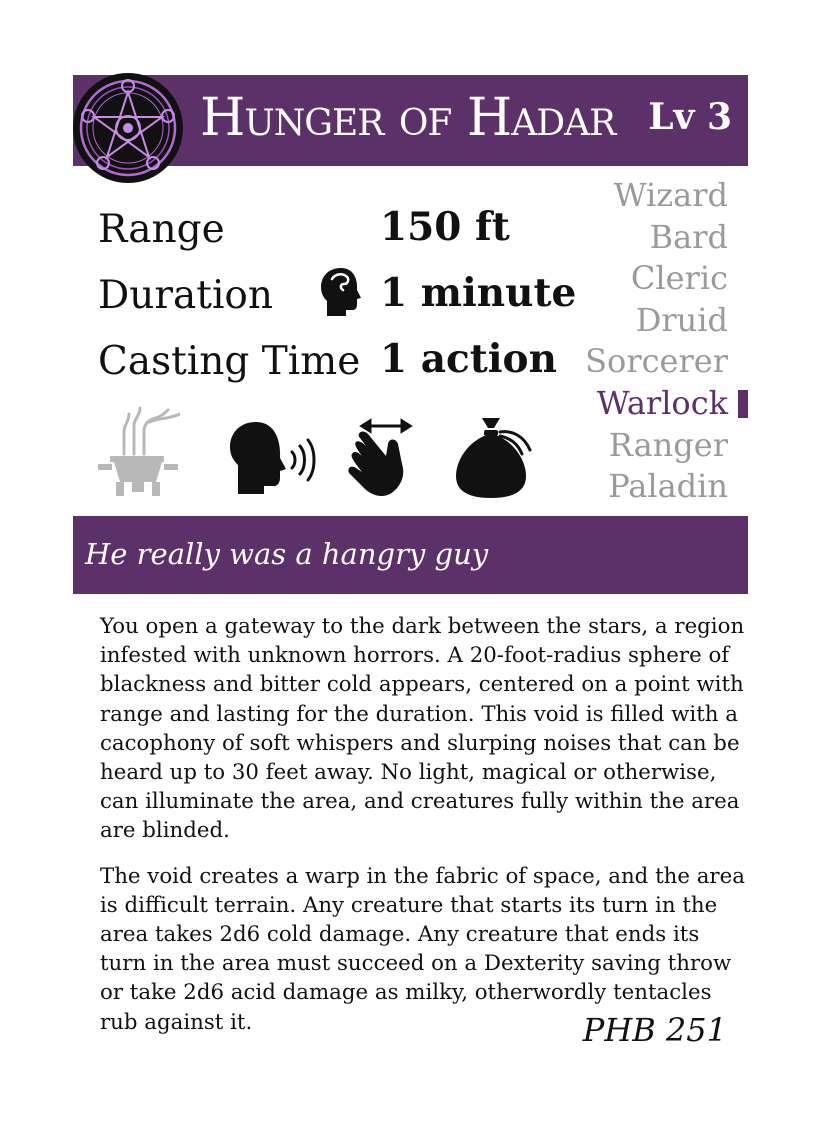 The image size is (822, 1122). I want to click on class-sorcerer: Sorcerer, so click(656, 361).